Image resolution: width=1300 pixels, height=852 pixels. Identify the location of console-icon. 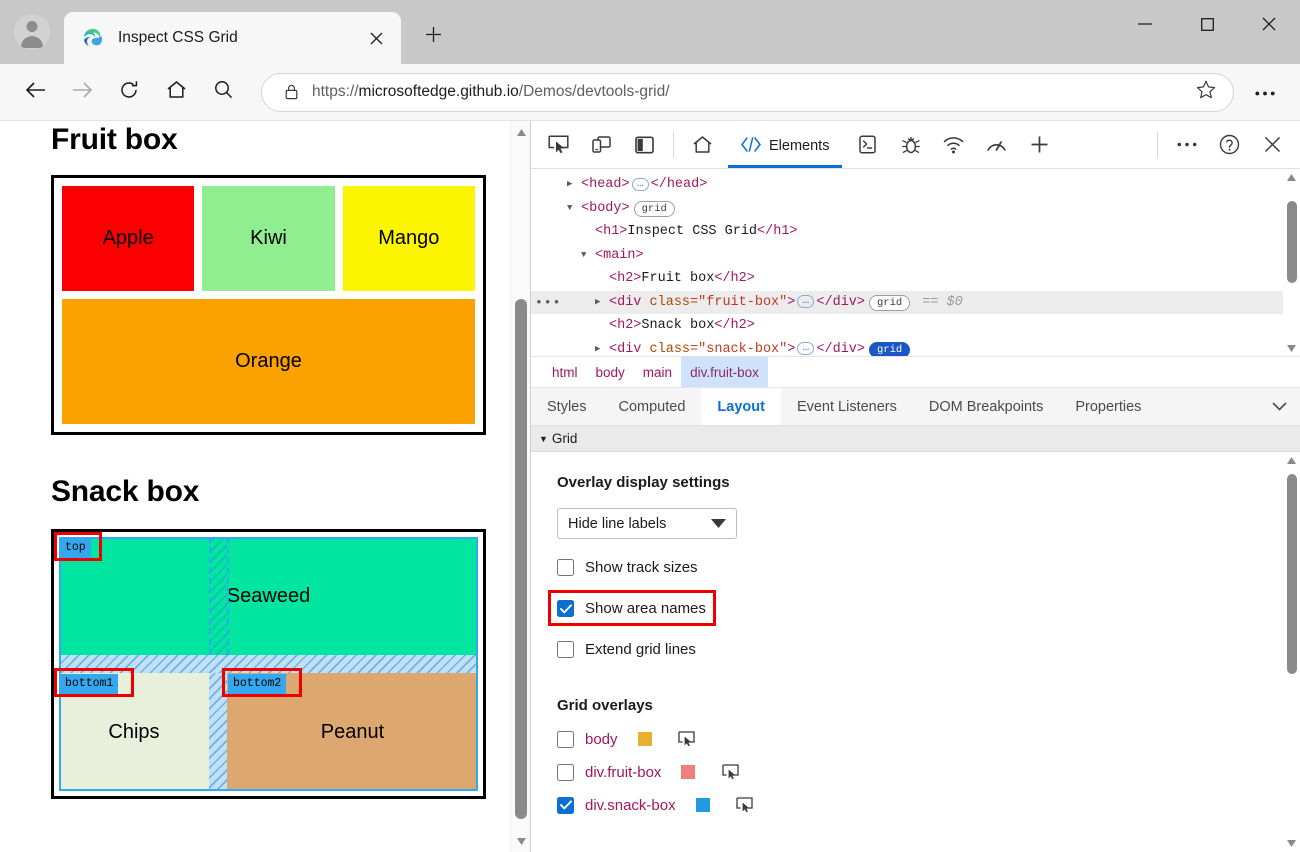
(867, 145).